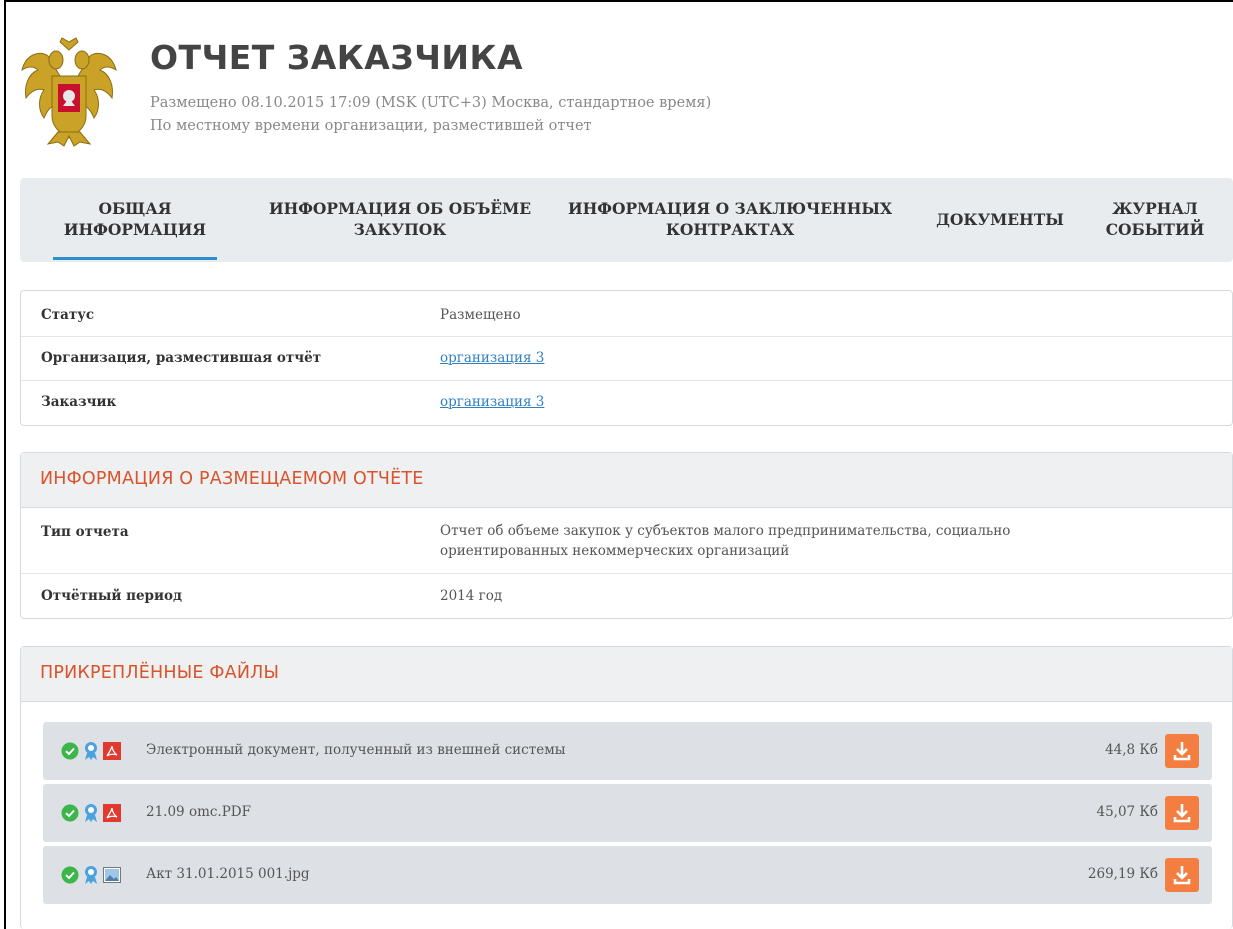 The height and width of the screenshot is (929, 1233). What do you see at coordinates (181, 358) in the screenshot?
I see `organization-label: Организация, разместившая отчёт` at bounding box center [181, 358].